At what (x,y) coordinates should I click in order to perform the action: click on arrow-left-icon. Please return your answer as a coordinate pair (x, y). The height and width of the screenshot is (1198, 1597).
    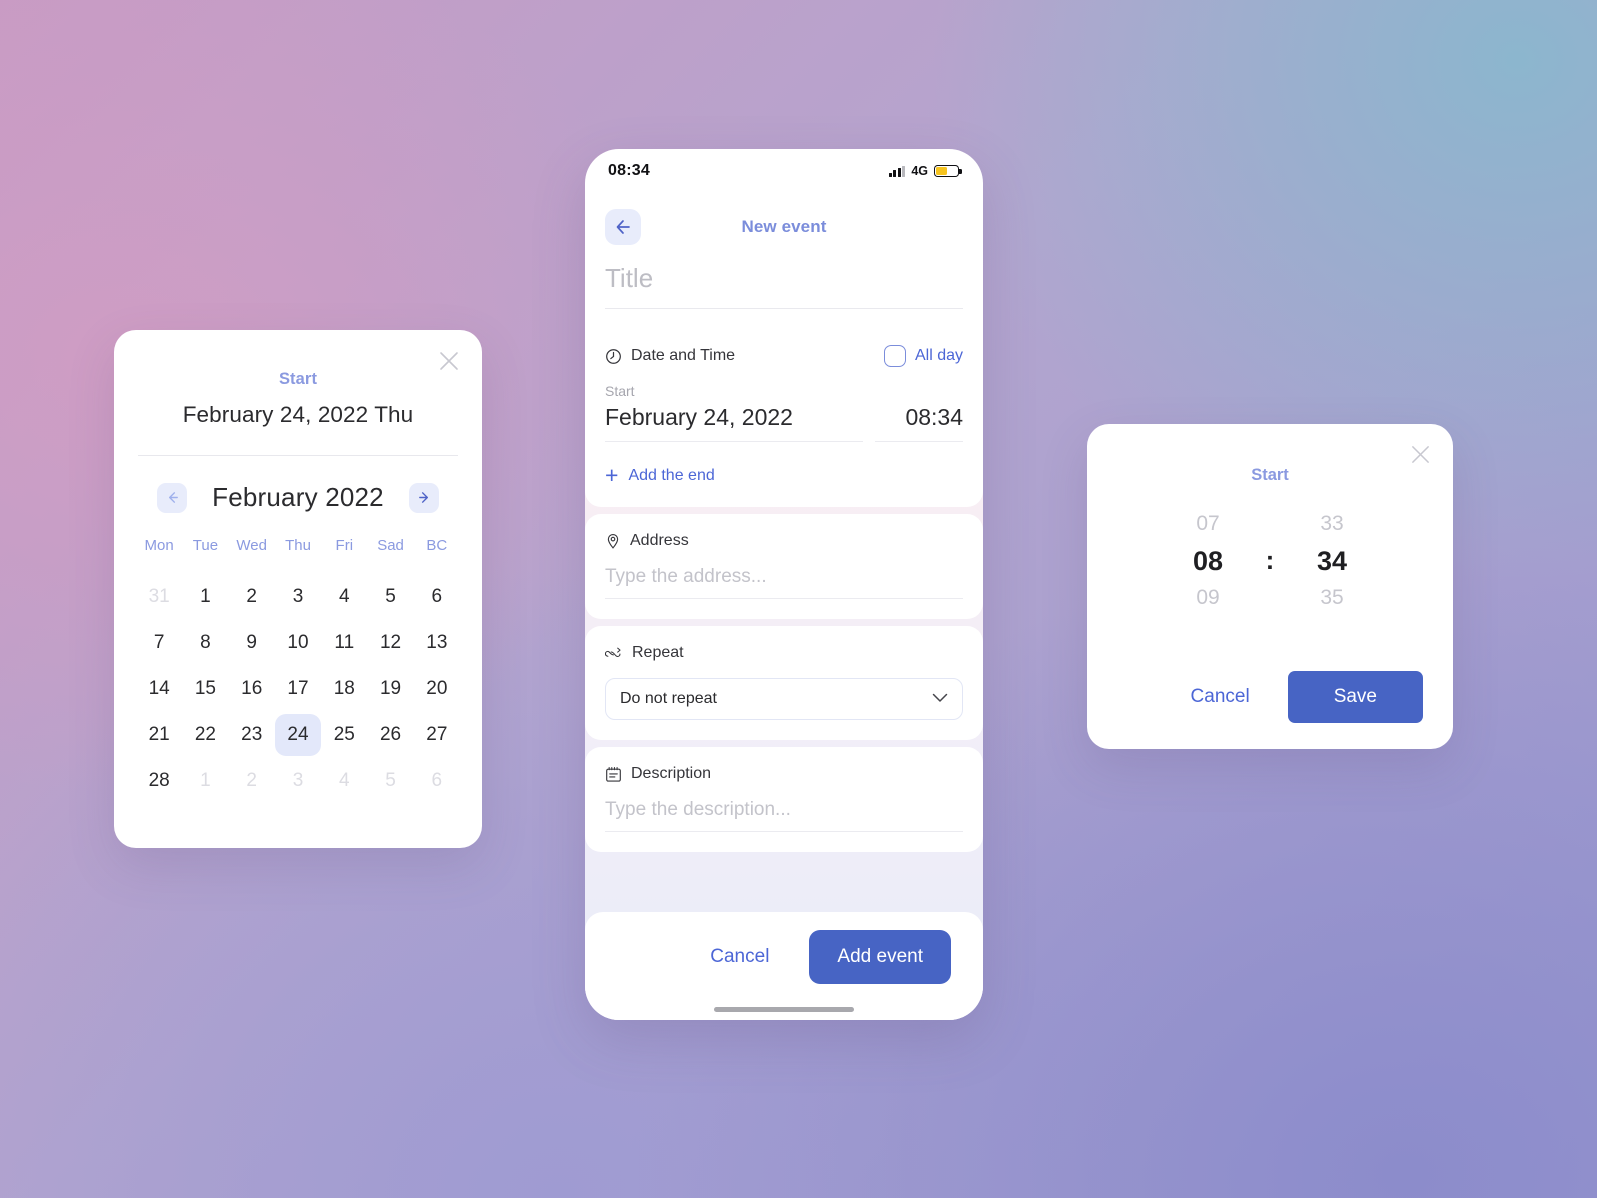
    Looking at the image, I should click on (172, 497).